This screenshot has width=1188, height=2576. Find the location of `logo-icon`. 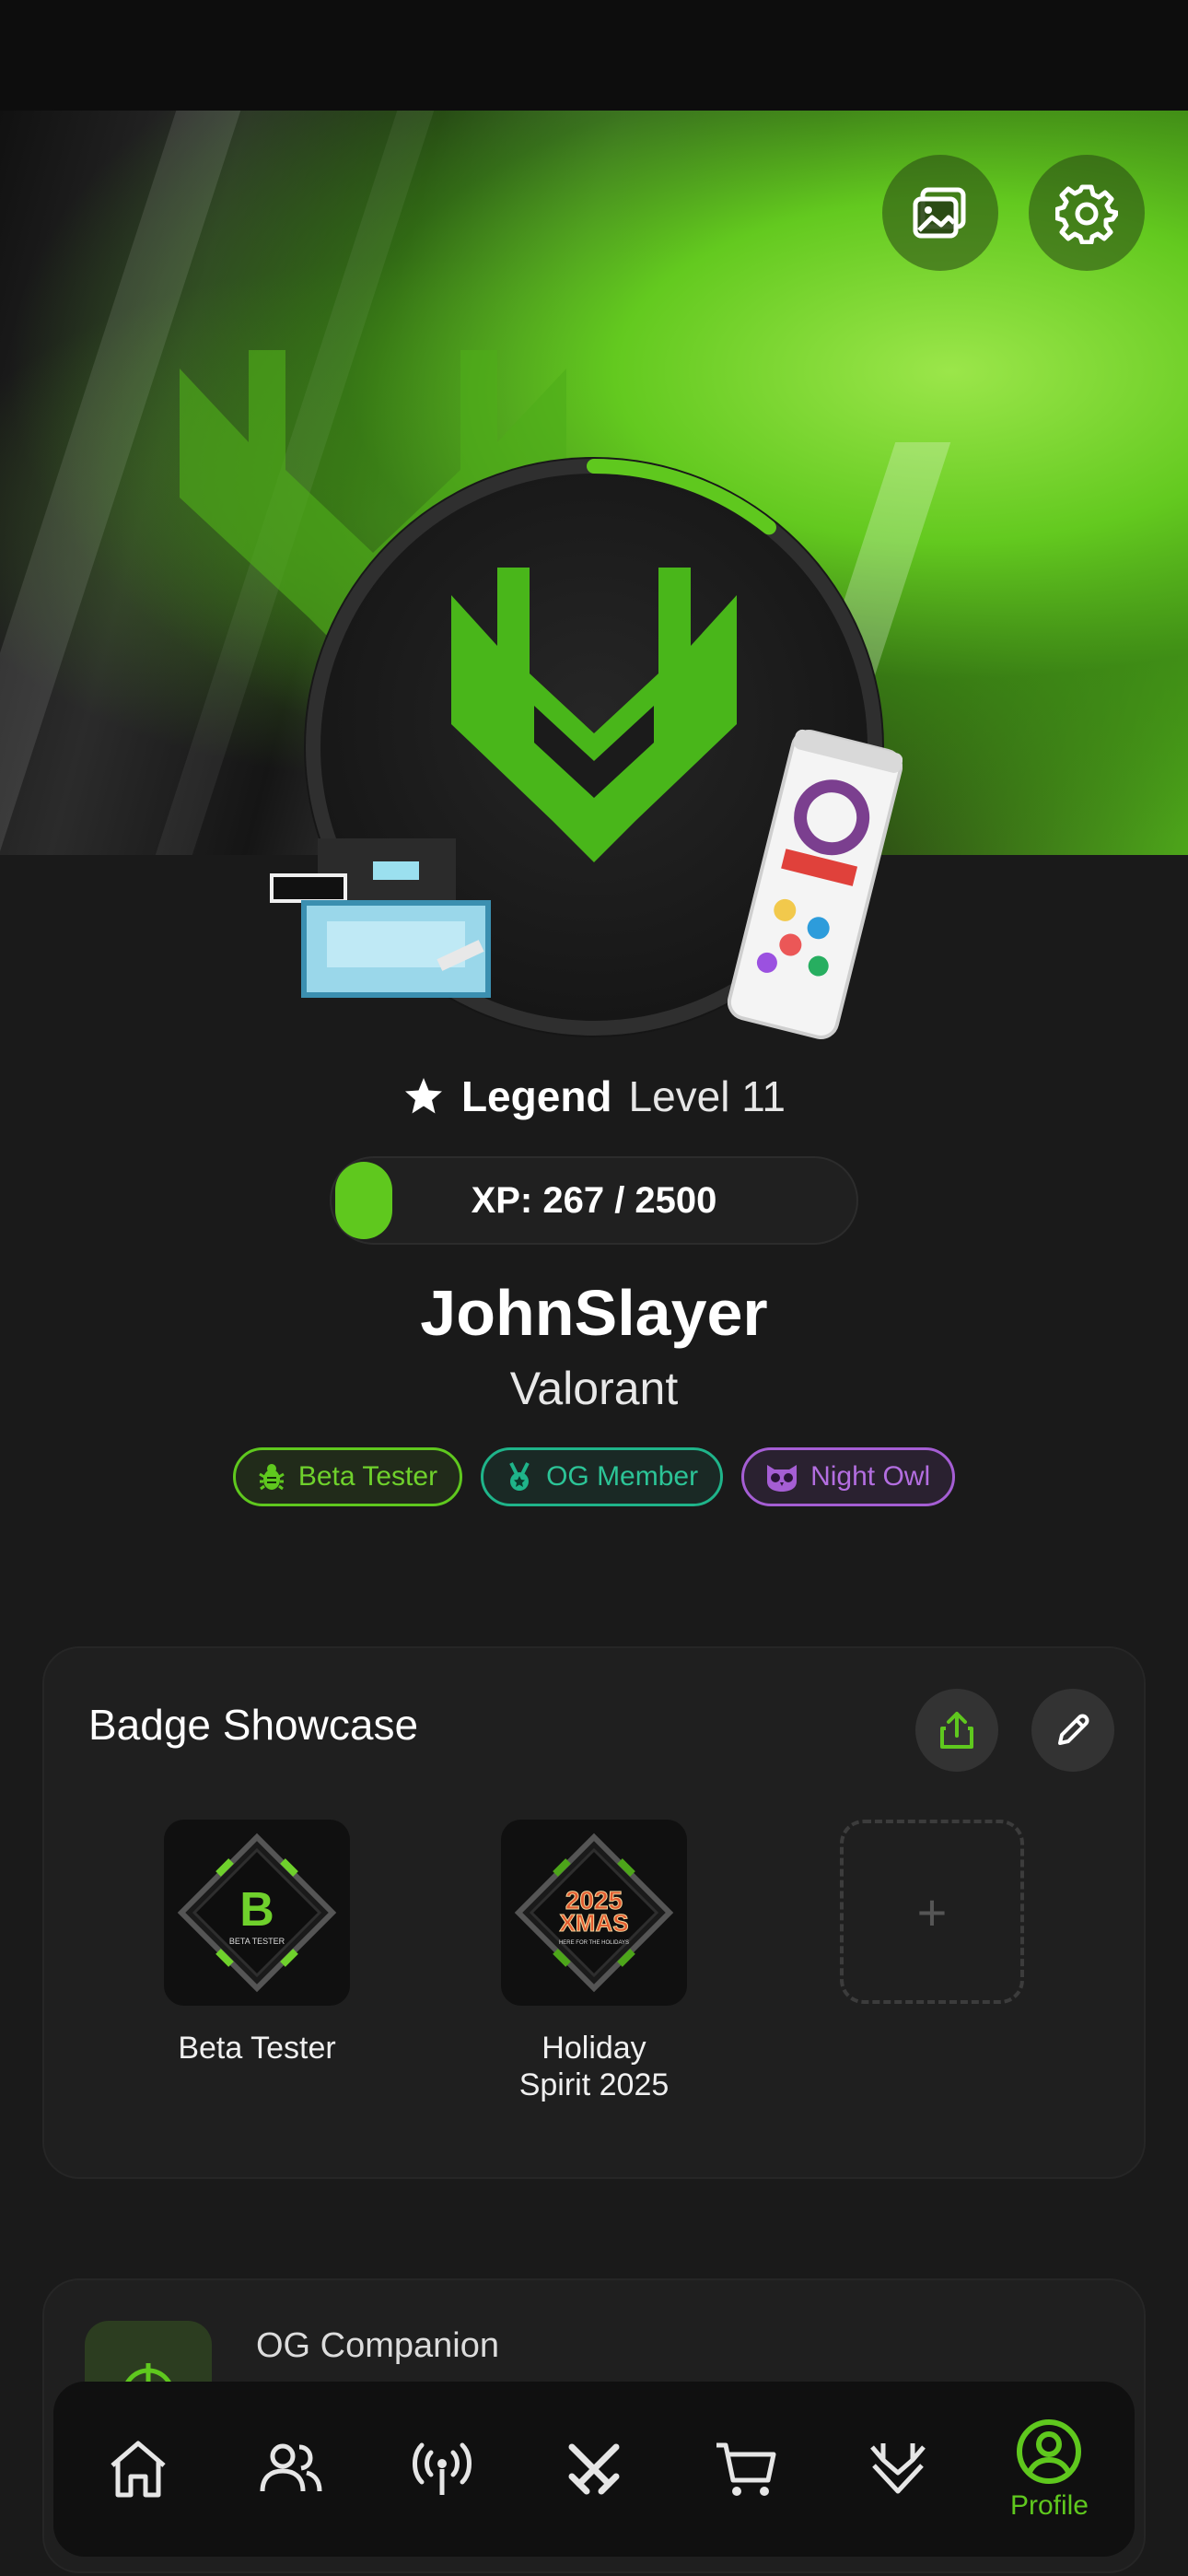

logo-icon is located at coordinates (897, 2469).